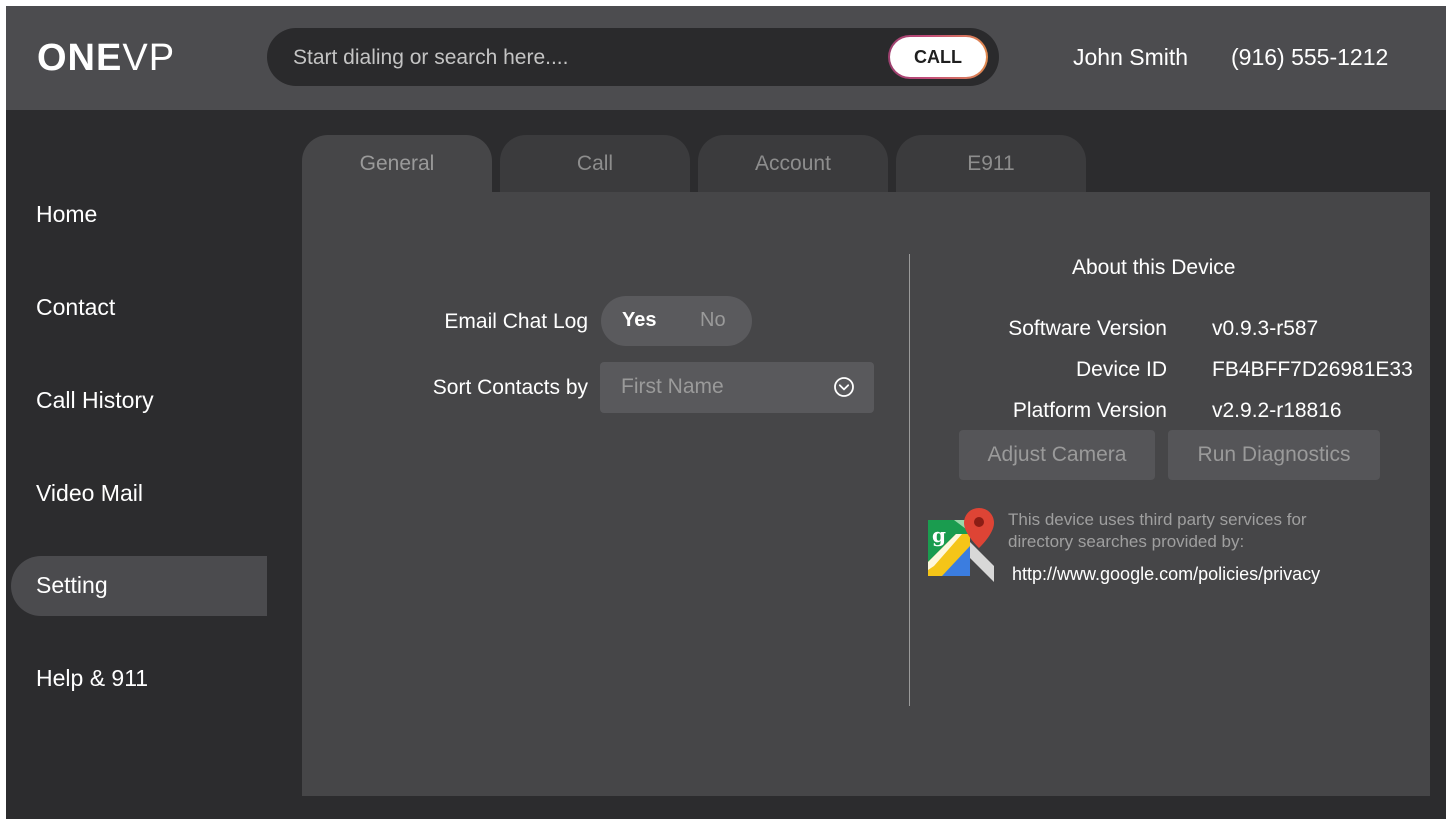  Describe the element at coordinates (595, 163) in the screenshot. I see `tab-call: Call` at that location.